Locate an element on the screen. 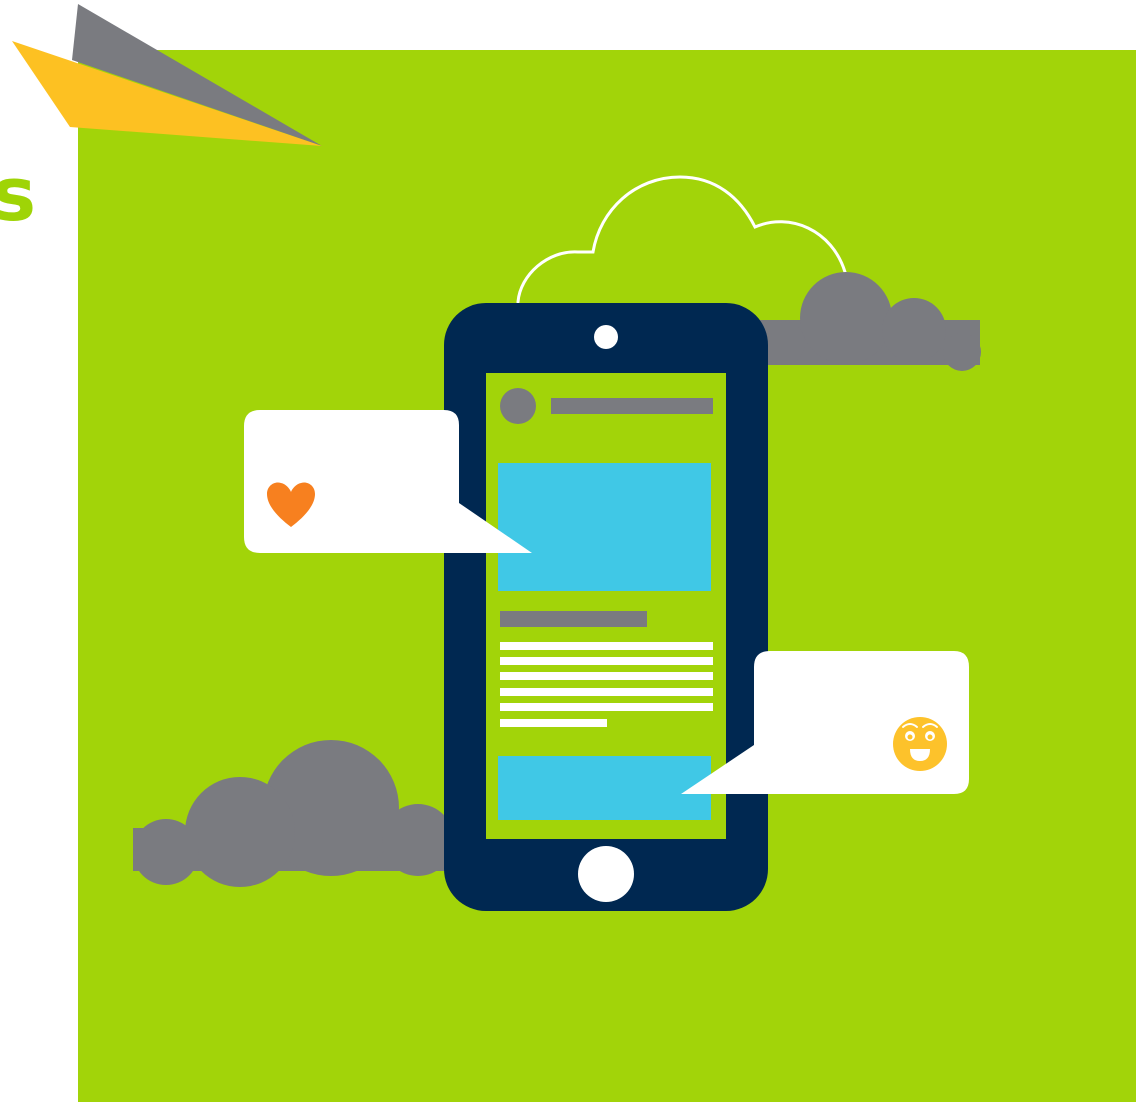  edge-glyph: s is located at coordinates (18, 195).